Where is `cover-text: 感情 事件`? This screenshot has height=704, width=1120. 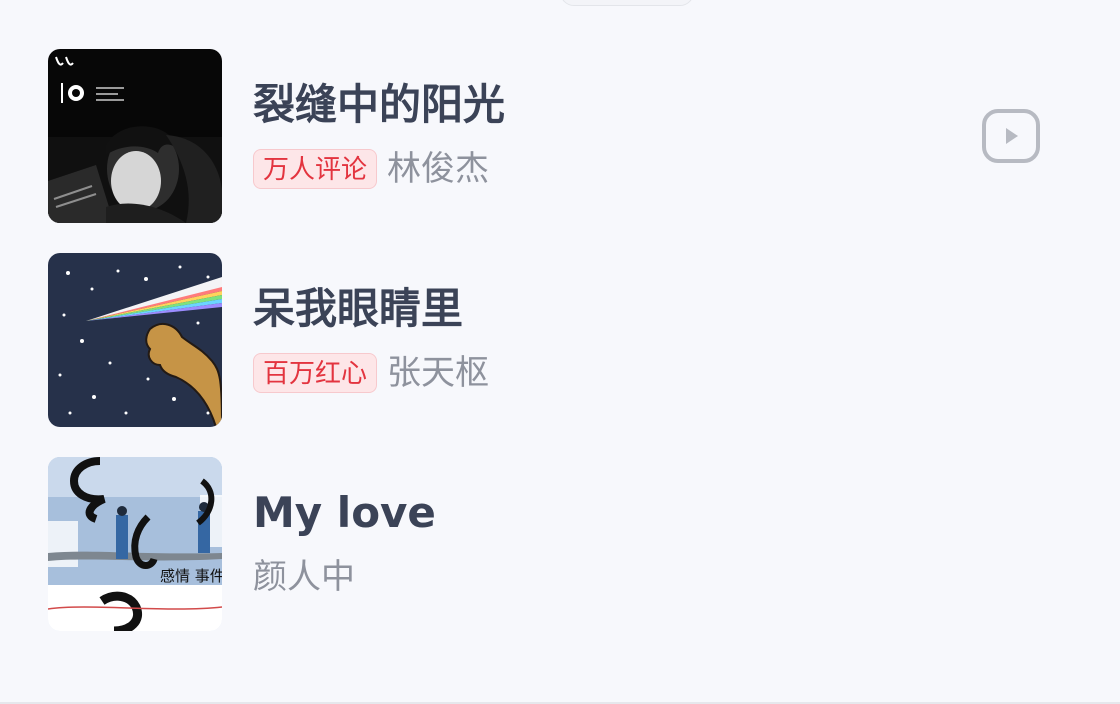
cover-text: 感情 事件 is located at coordinates (191, 576).